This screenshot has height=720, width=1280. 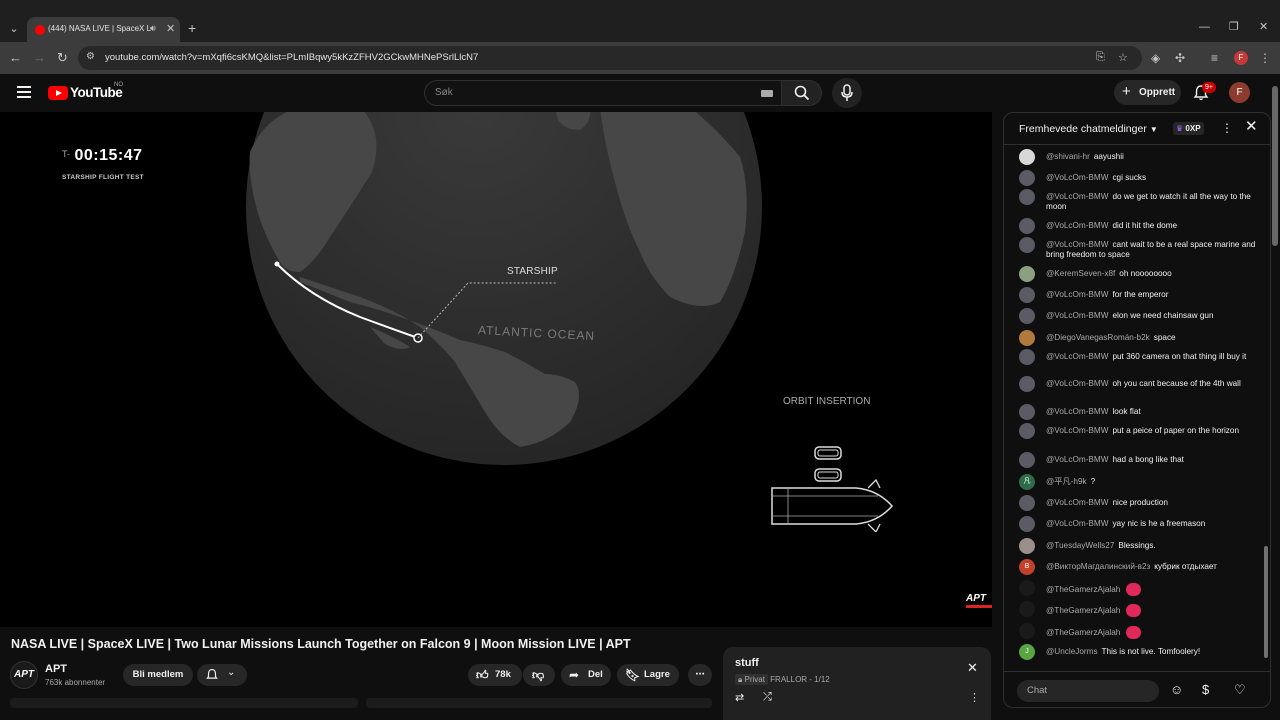 What do you see at coordinates (170, 28) in the screenshot?
I see `tab-close-icon: ✕` at bounding box center [170, 28].